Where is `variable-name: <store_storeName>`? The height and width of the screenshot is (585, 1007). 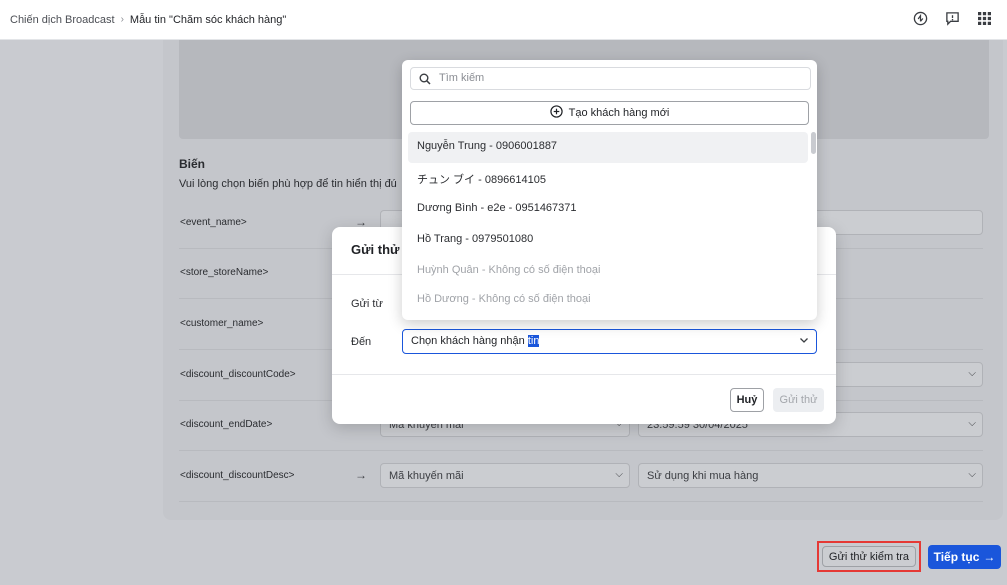
variable-name: <store_storeName> is located at coordinates (224, 272).